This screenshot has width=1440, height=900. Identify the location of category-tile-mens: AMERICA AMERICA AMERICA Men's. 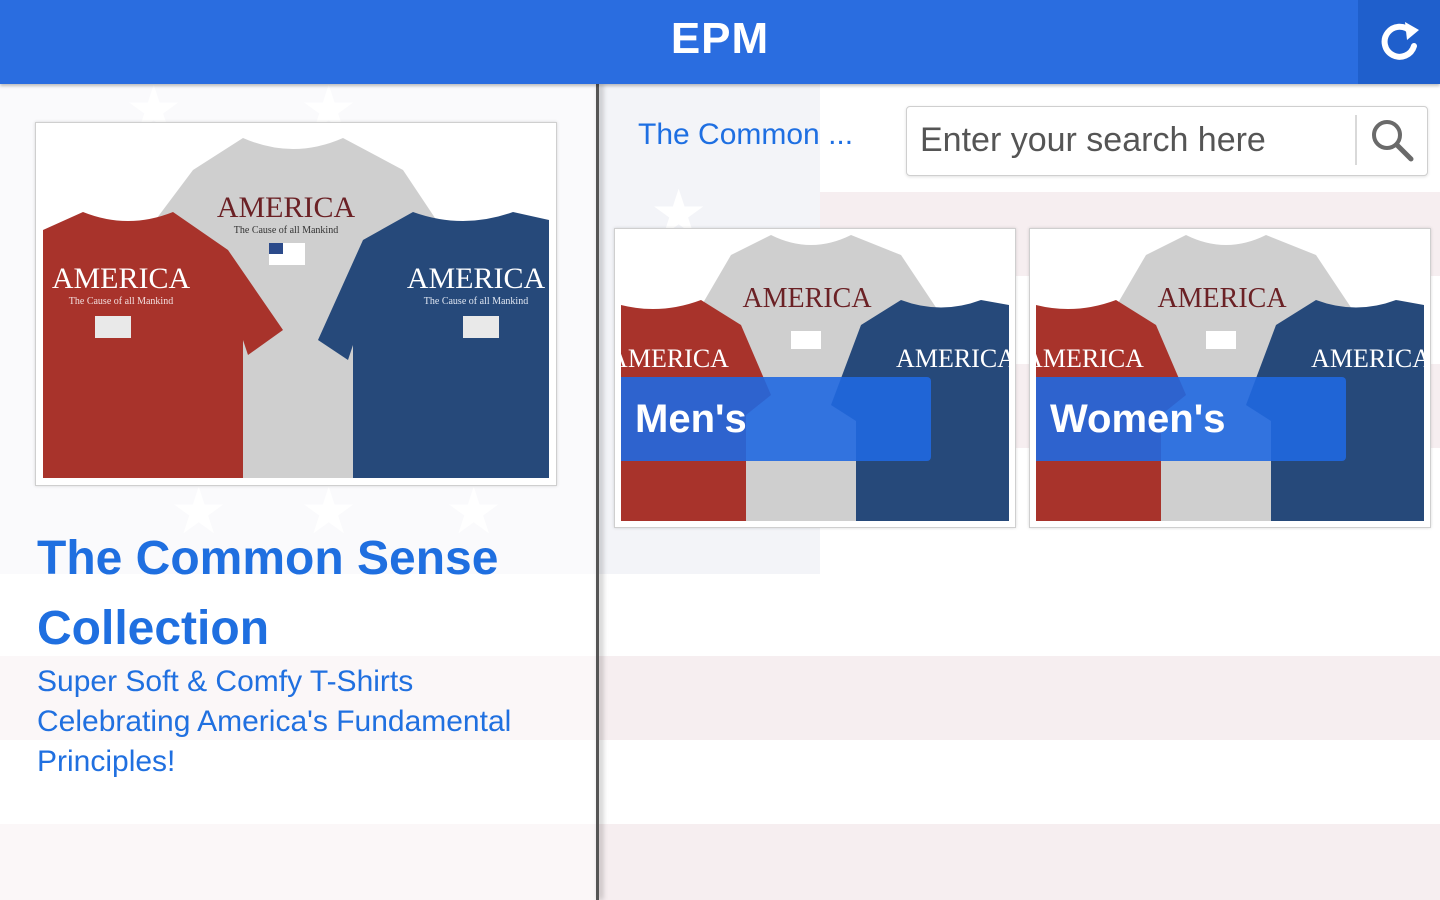
(815, 378).